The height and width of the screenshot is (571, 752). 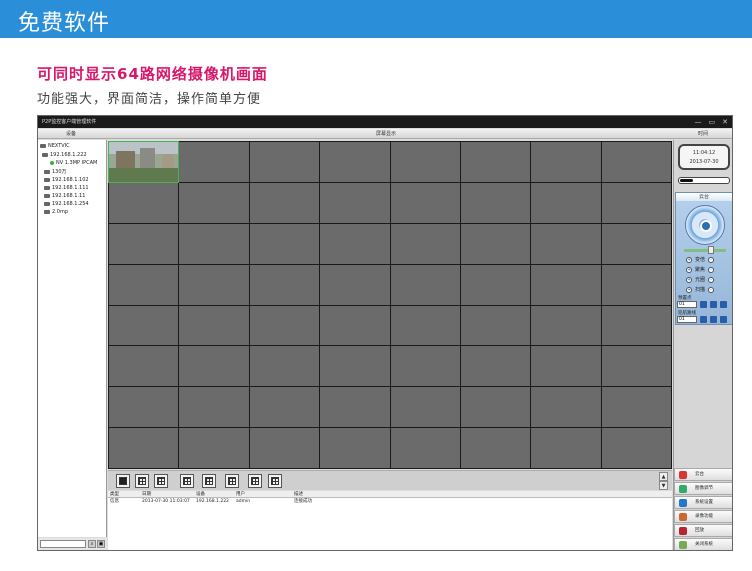 I want to click on scroll-down-icon: ▼, so click(x=663, y=485).